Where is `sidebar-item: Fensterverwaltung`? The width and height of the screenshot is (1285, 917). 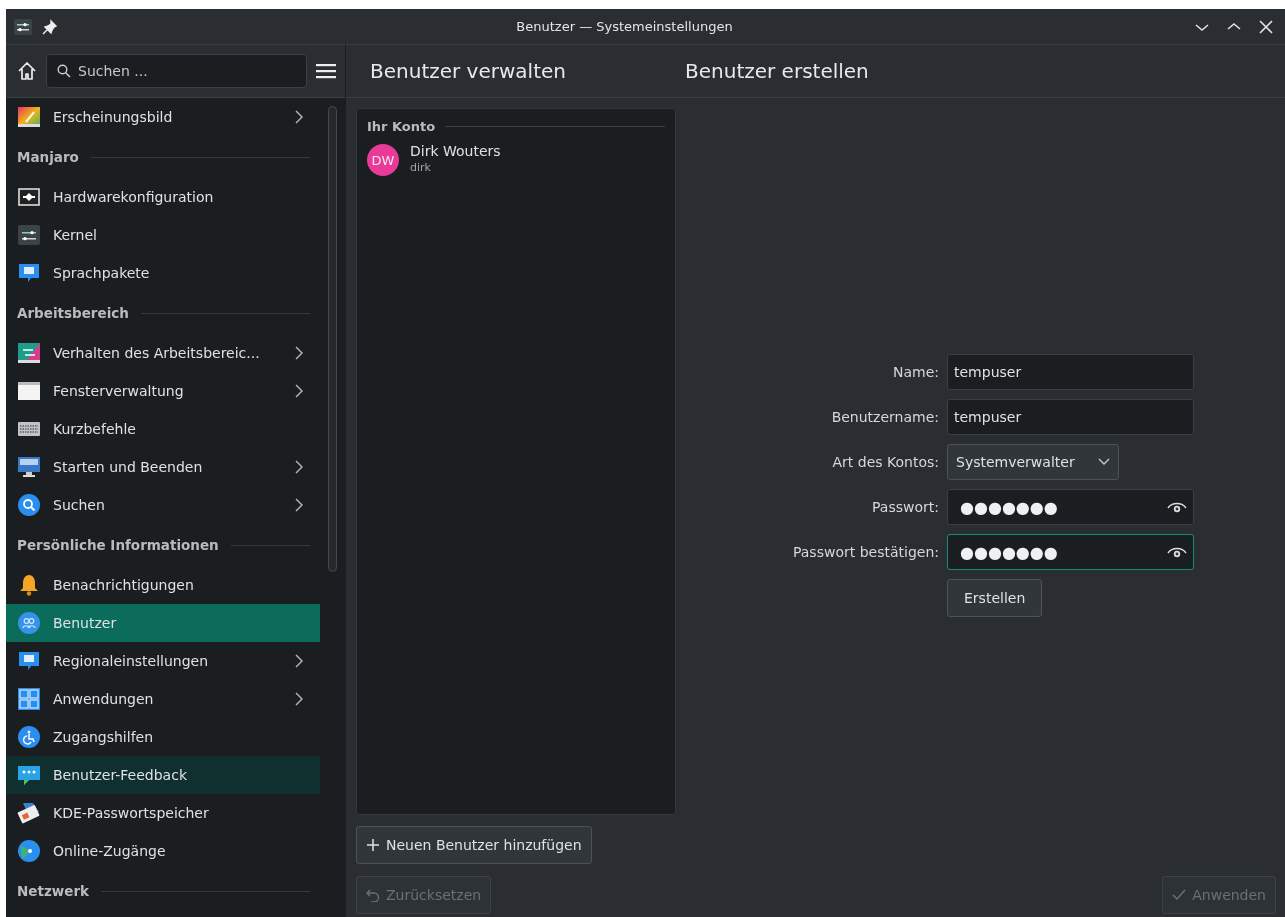
sidebar-item: Fensterverwaltung is located at coordinates (163, 391).